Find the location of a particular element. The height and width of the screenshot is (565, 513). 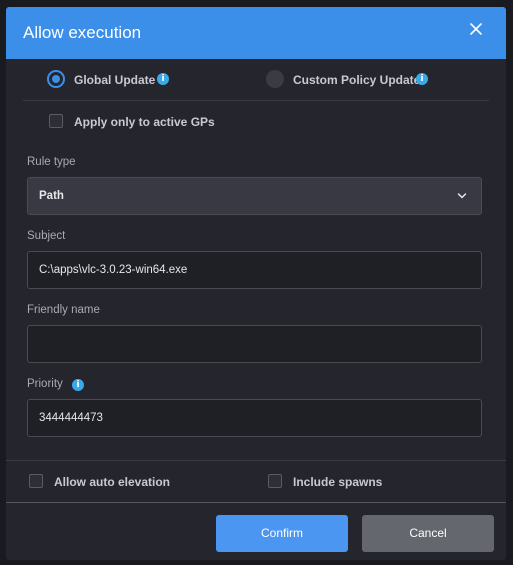

global-update-info-icon: i is located at coordinates (163, 79).